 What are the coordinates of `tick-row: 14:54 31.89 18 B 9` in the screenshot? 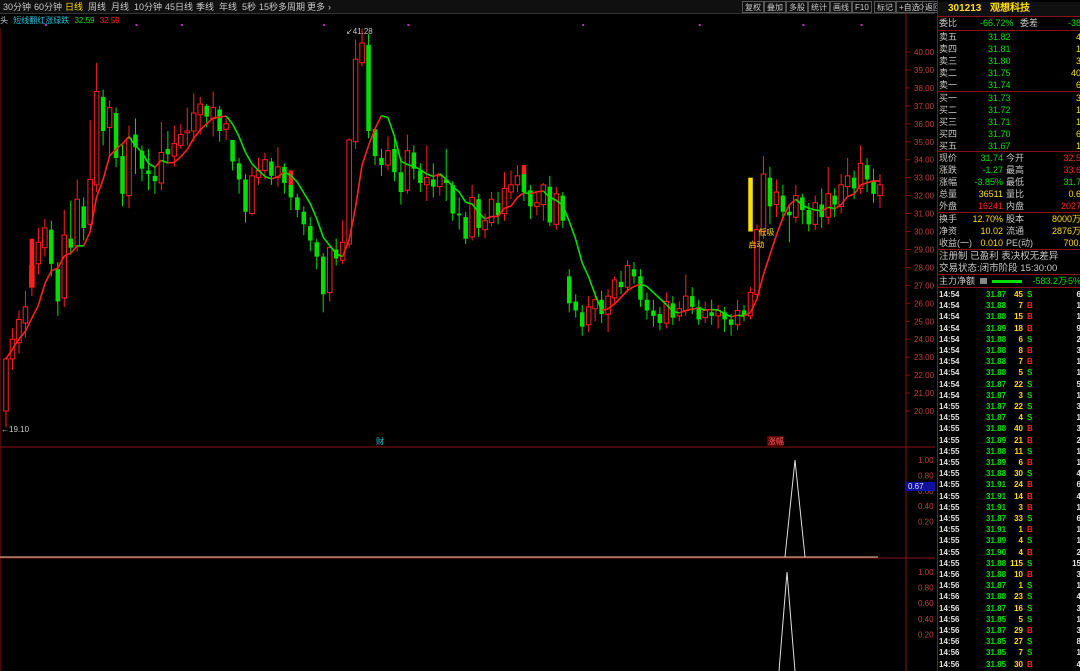 It's located at (1009, 328).